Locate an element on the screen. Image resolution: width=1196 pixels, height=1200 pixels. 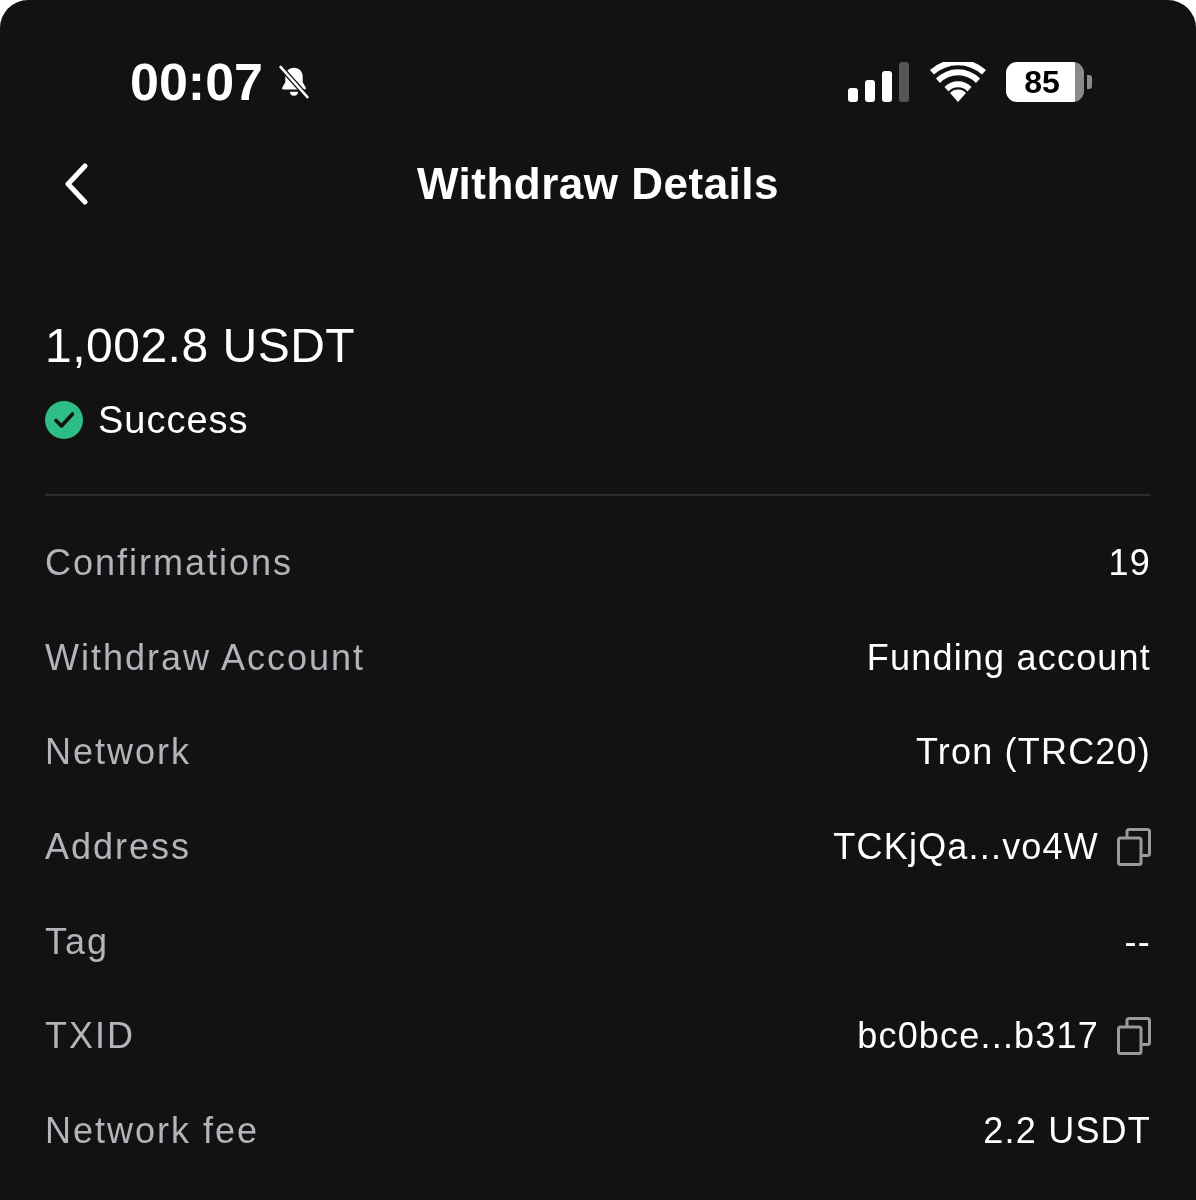
battery-indicator: 85 is located at coordinates (1045, 82).